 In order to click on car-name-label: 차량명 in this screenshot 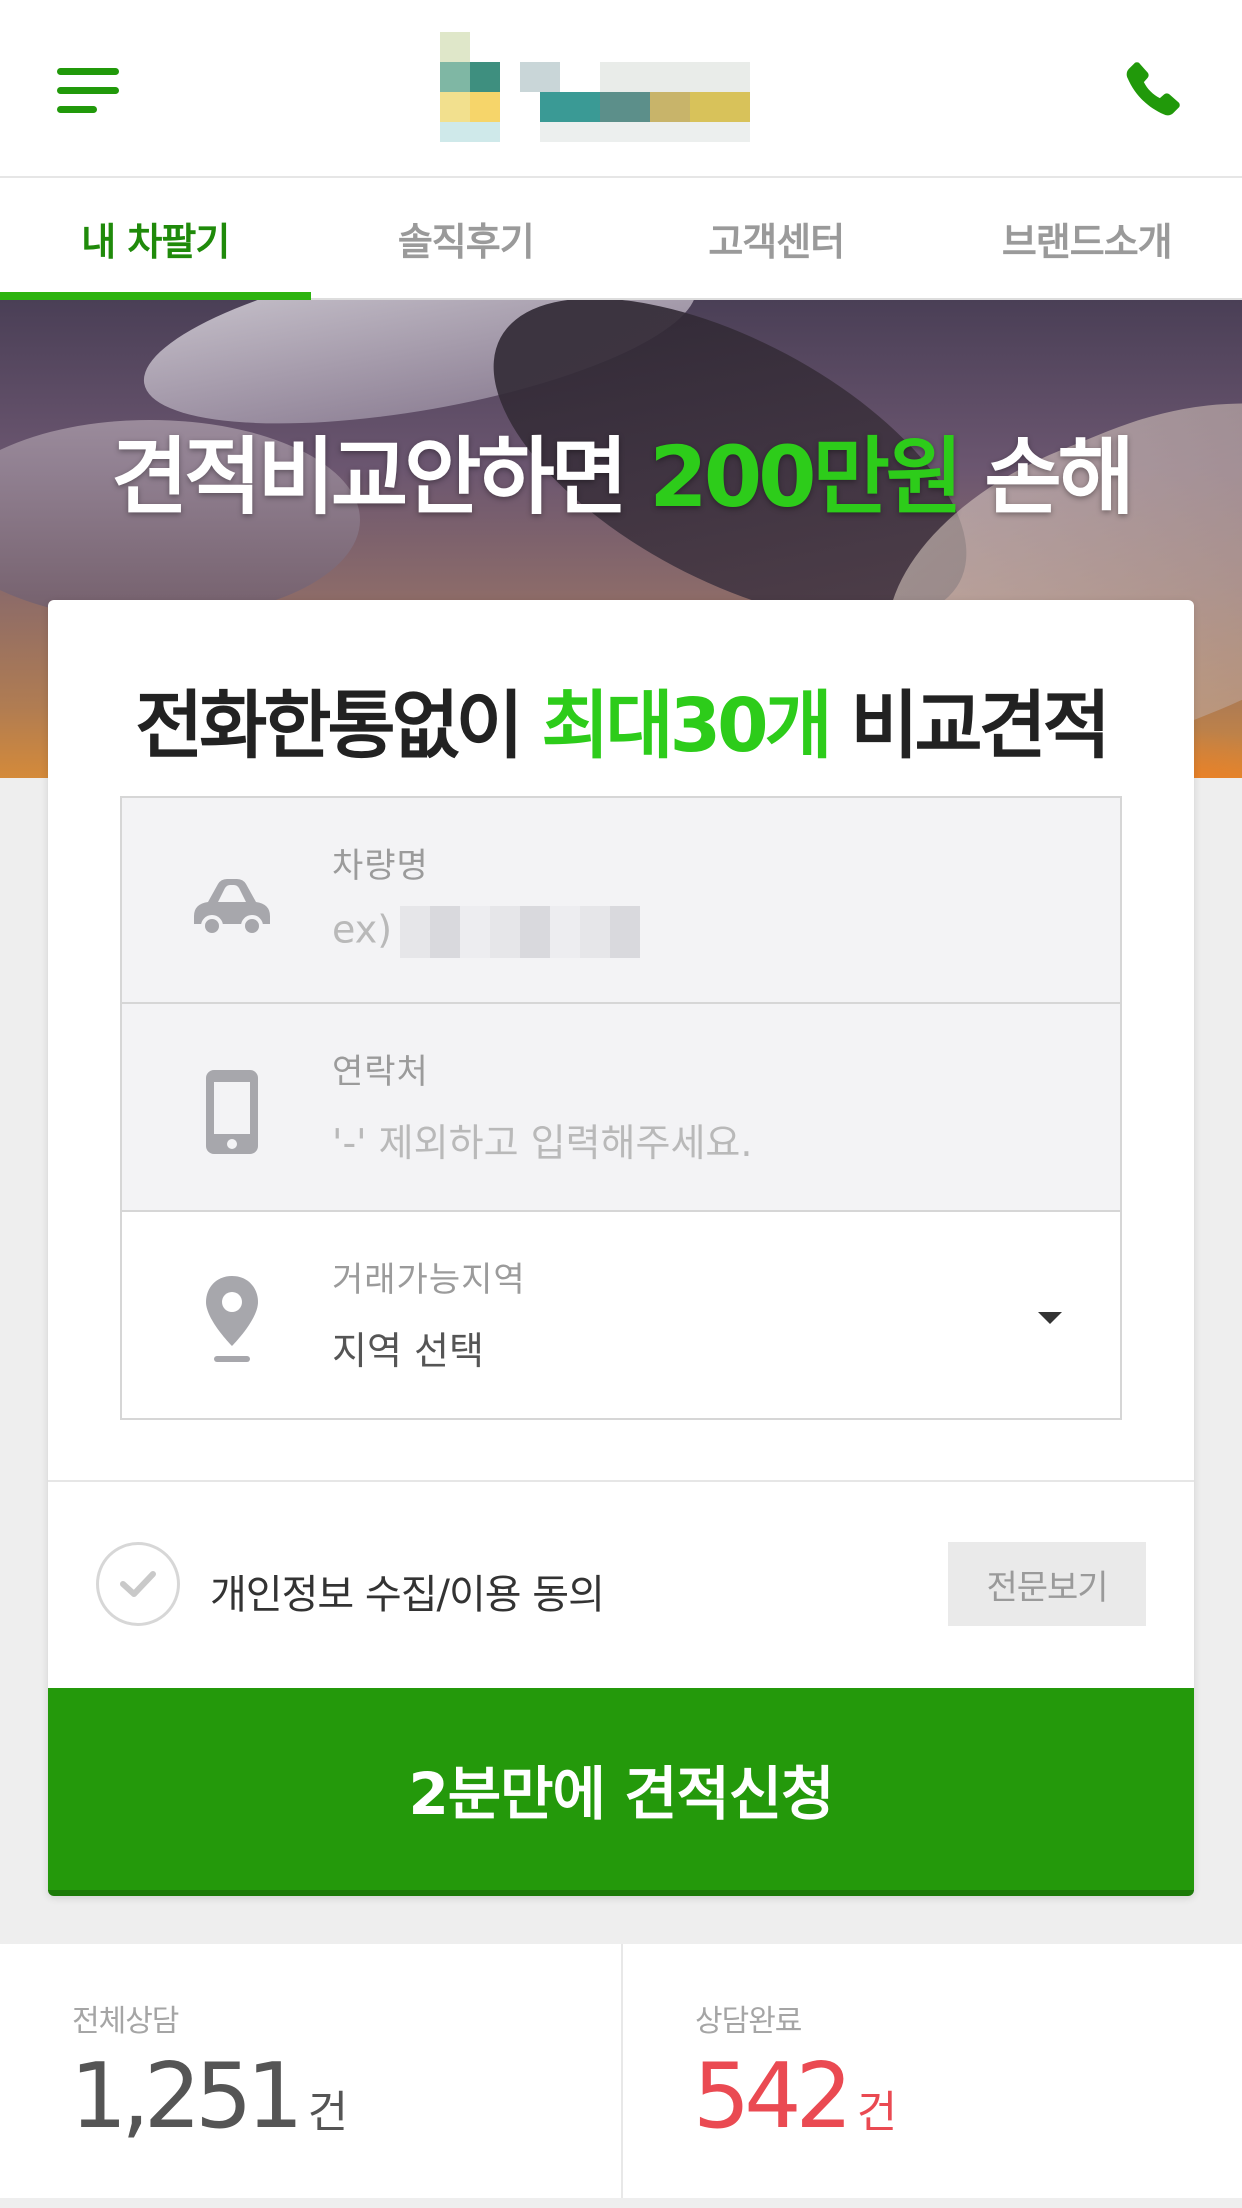, I will do `click(380, 866)`.